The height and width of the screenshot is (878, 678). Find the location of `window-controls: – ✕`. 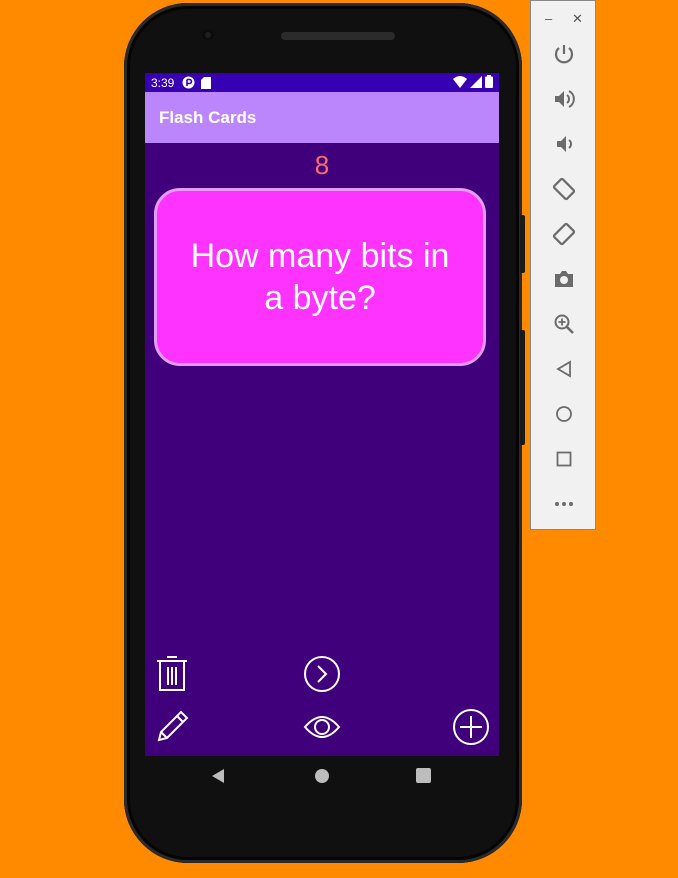

window-controls: – ✕ is located at coordinates (564, 19).